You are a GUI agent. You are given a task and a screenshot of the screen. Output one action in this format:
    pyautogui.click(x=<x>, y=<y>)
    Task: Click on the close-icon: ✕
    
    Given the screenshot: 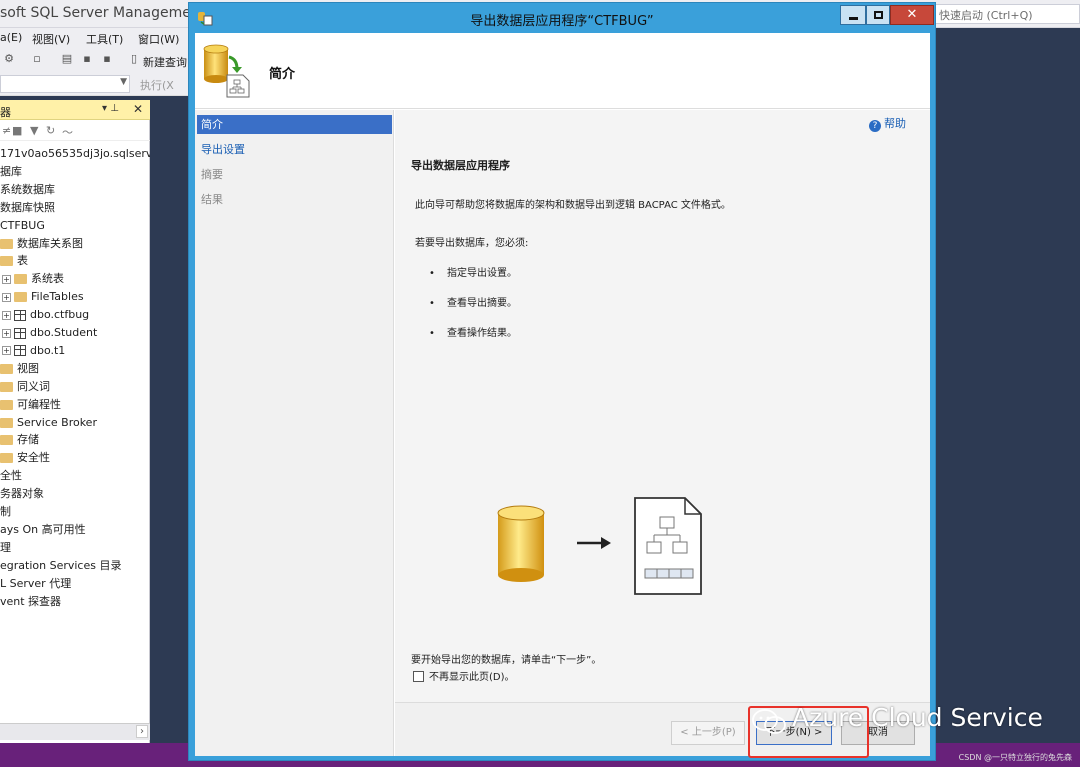 What is the action you would take?
    pyautogui.click(x=138, y=109)
    